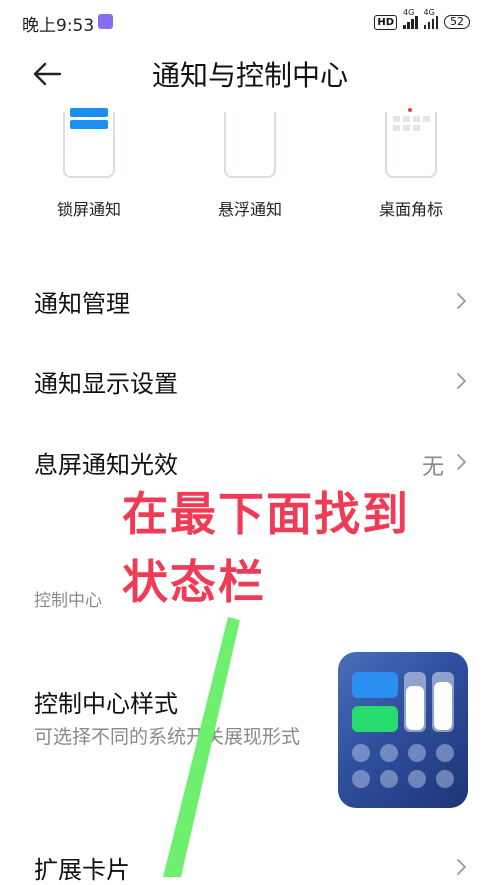  I want to click on lock-screen-notification-preview, so click(89, 143).